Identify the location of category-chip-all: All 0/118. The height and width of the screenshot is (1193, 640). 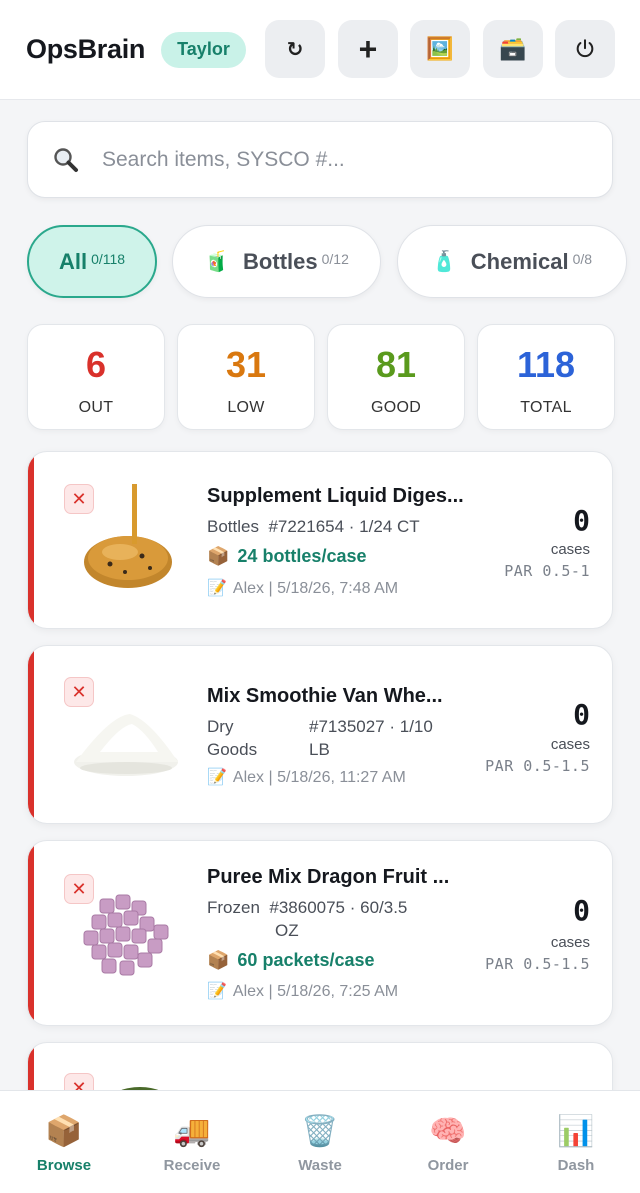
(92, 261).